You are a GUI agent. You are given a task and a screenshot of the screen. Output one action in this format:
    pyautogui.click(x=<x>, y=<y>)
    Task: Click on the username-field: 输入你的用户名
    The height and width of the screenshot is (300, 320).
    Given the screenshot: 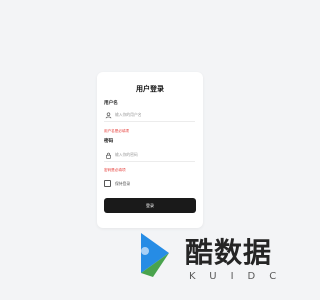 What is the action you would take?
    pyautogui.click(x=149, y=115)
    